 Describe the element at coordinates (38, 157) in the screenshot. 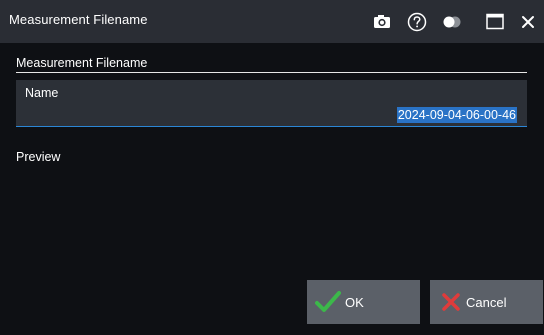

I see `preview-label: Preview` at that location.